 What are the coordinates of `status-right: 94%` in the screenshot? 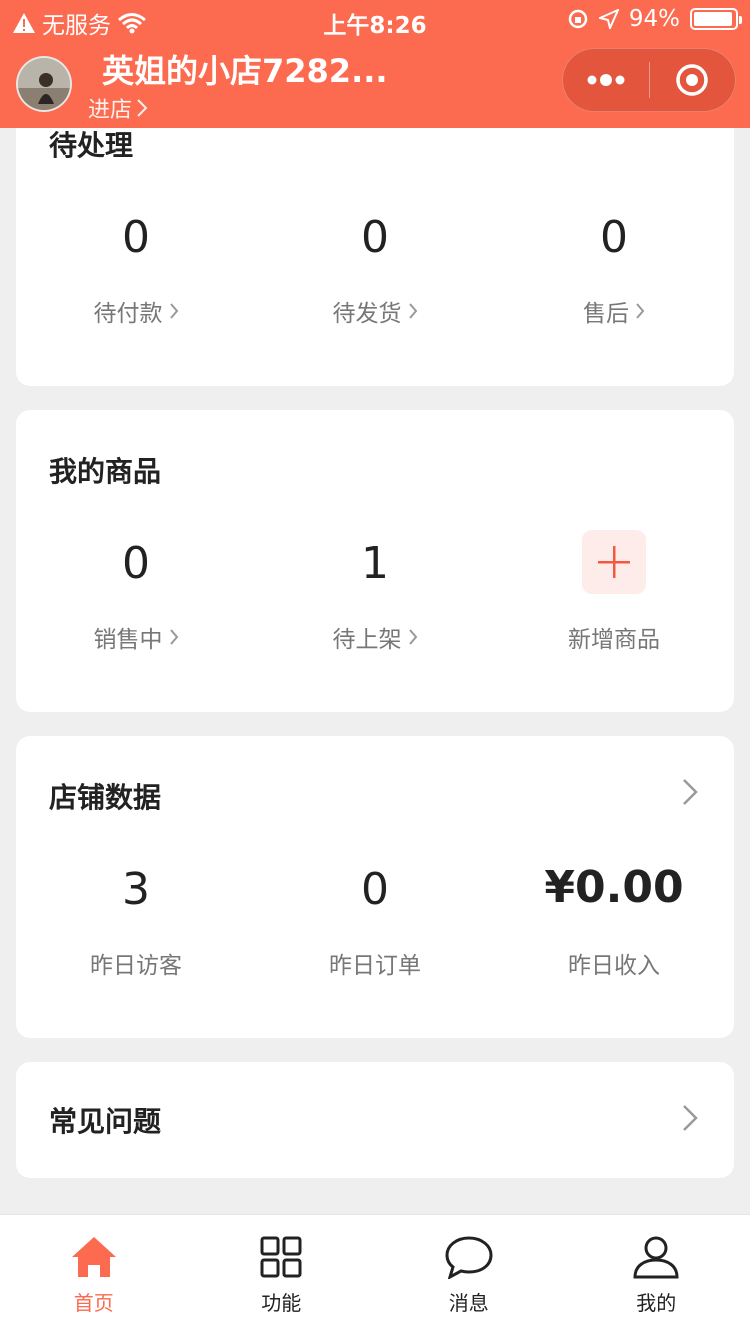 It's located at (654, 19).